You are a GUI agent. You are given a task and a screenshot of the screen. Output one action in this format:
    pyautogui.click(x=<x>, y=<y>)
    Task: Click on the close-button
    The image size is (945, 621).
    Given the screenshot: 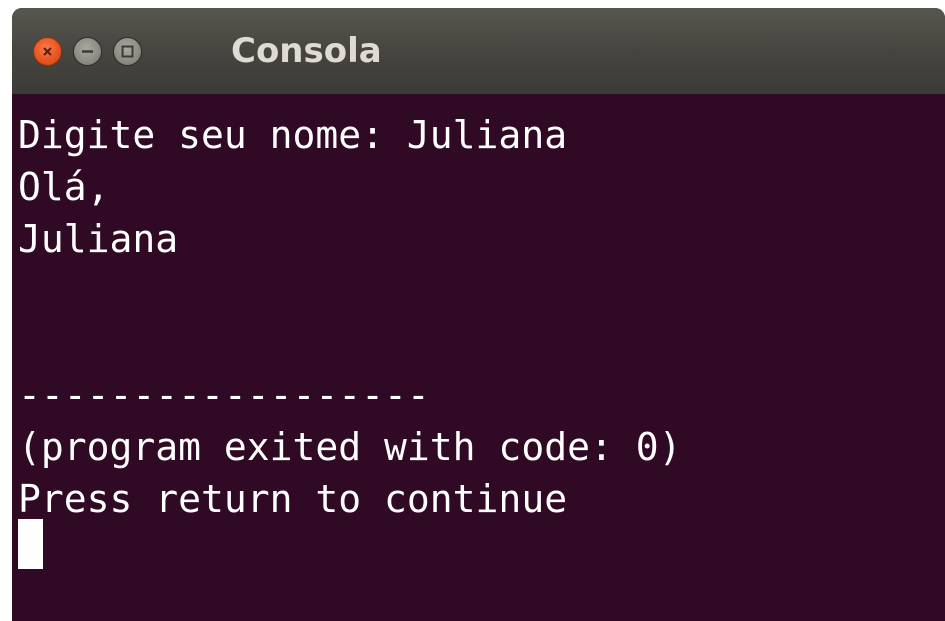 What is the action you would take?
    pyautogui.click(x=47, y=51)
    